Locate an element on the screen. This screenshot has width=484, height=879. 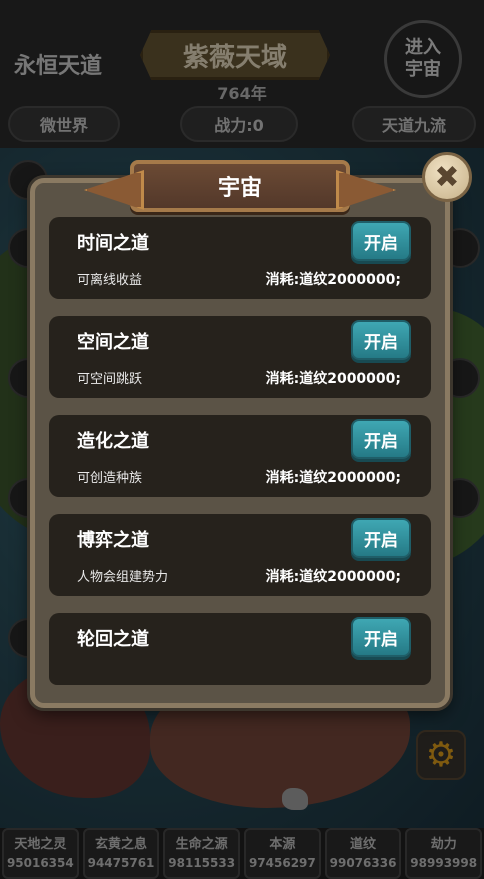
list-item: 造化之道 可创造种族 消耗:道纹2000000; 开启 is located at coordinates (240, 456).